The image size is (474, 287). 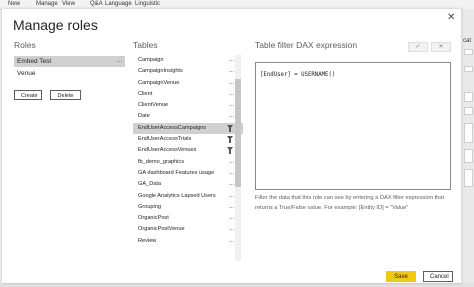 What do you see at coordinates (118, 4) in the screenshot?
I see `ribbon-tab-language: Language` at bounding box center [118, 4].